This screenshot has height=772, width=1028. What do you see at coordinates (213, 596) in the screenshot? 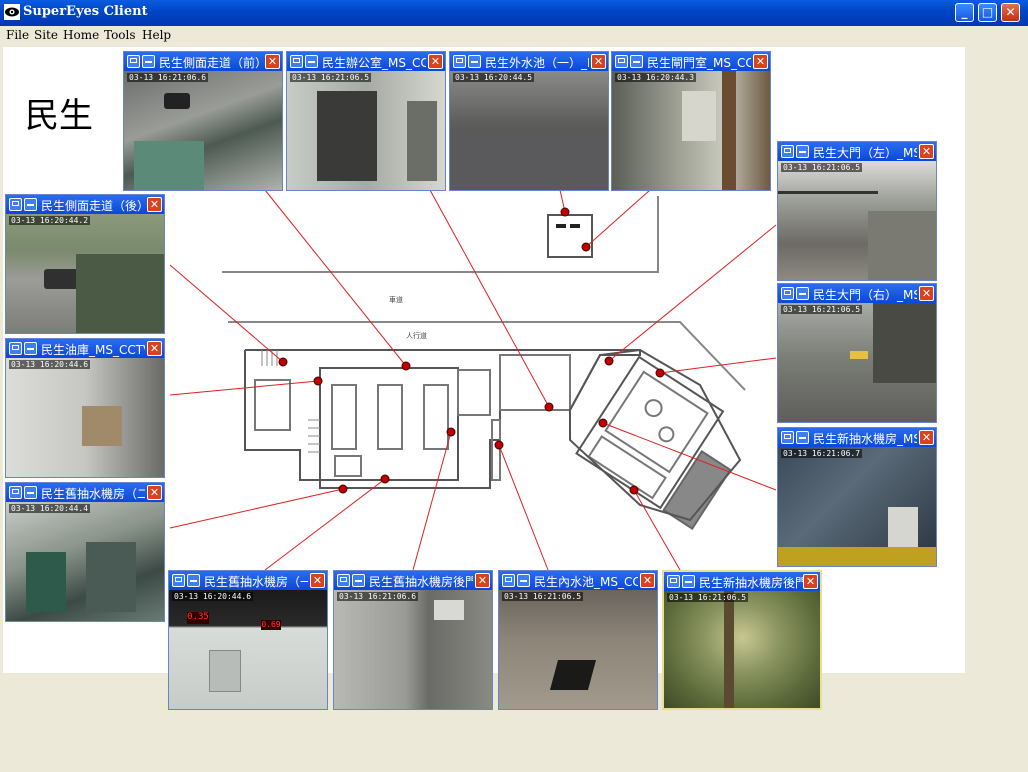
I see `camera-timestamp: 03-13 16:20:44.6` at bounding box center [213, 596].